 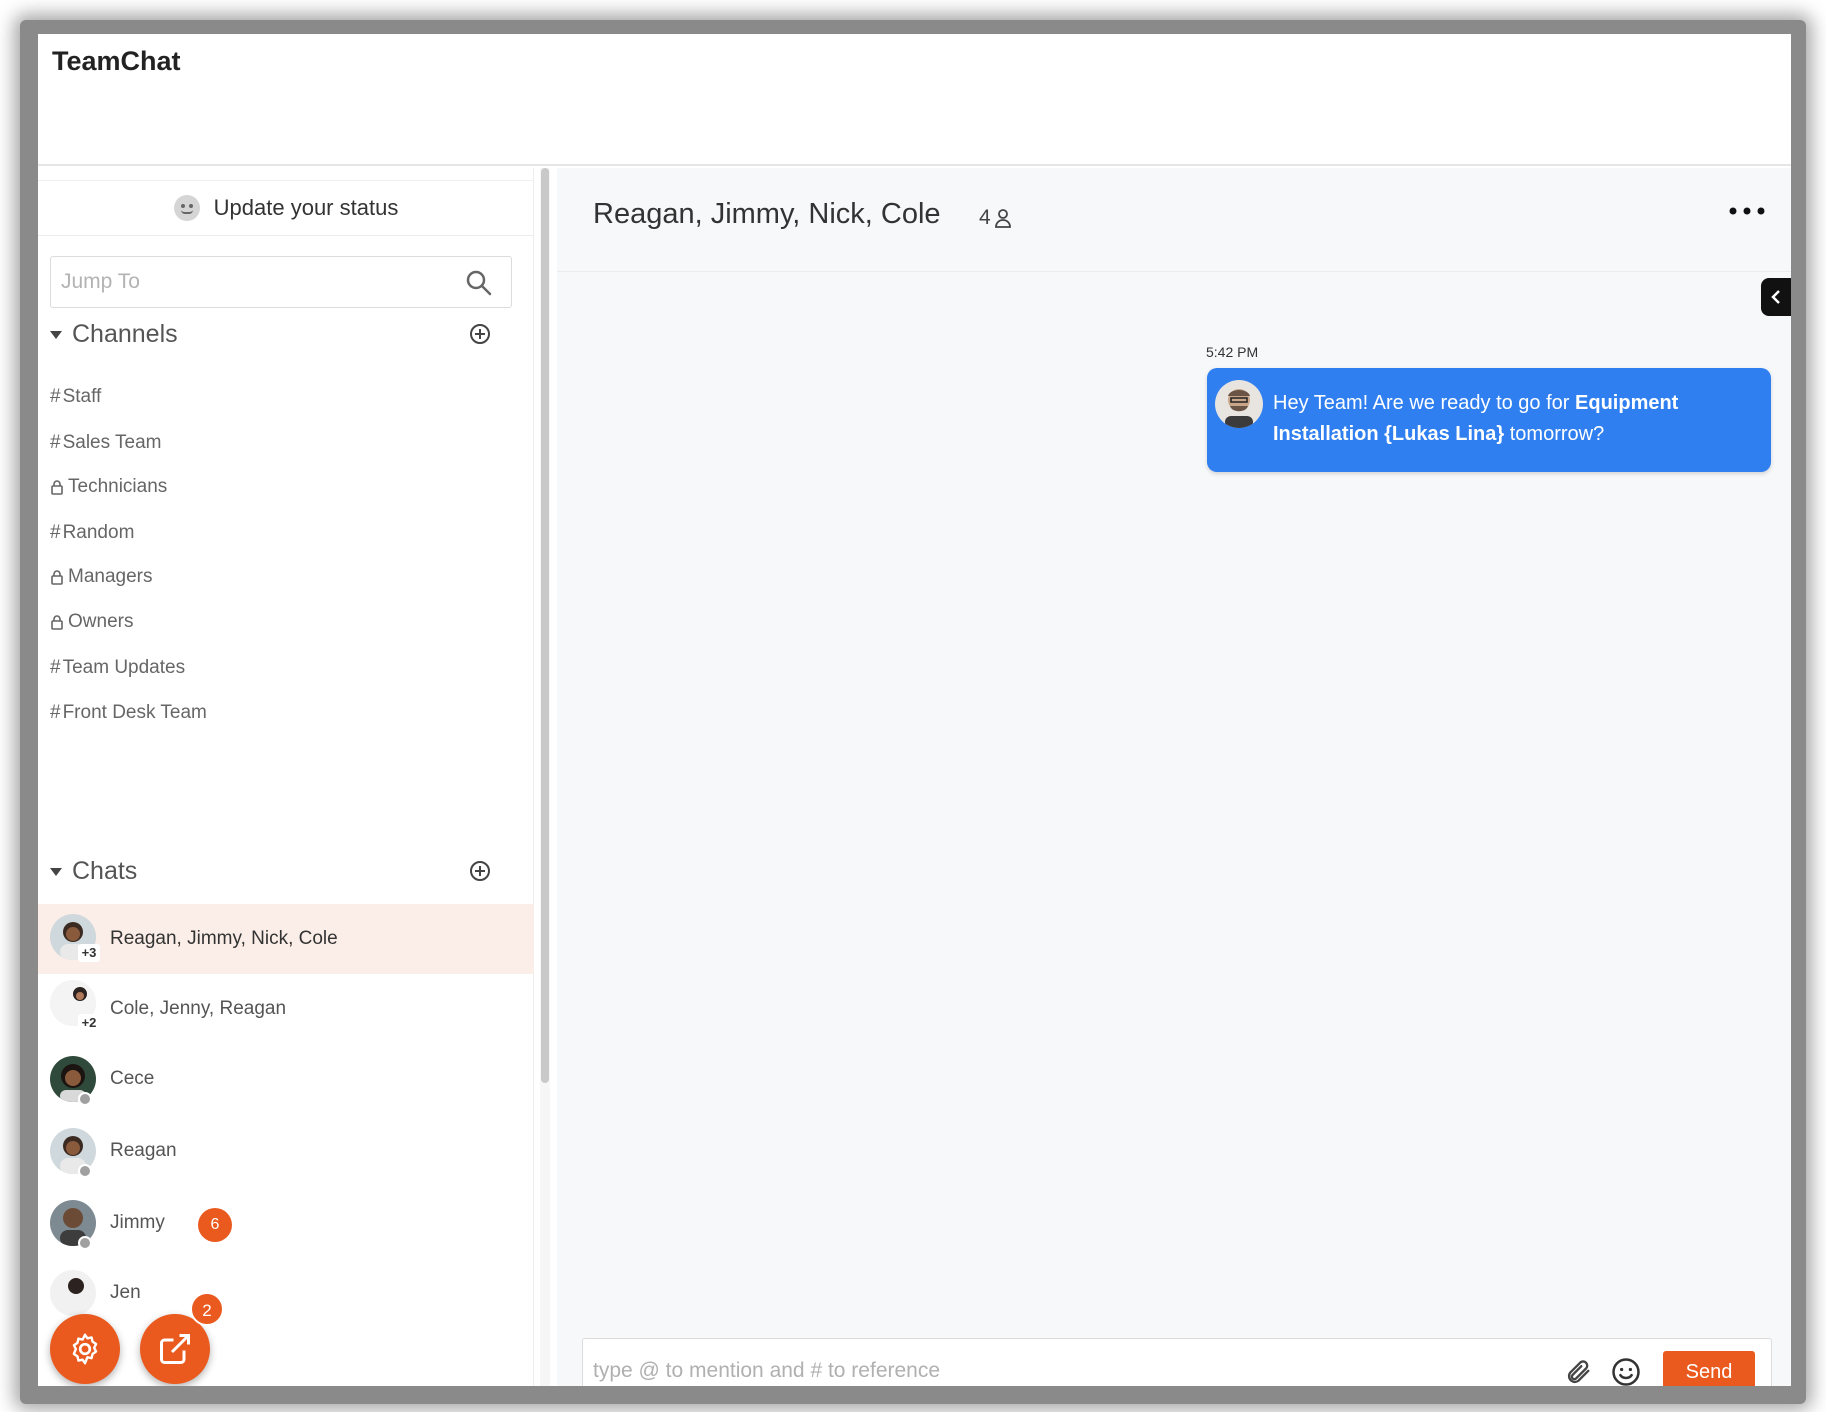 What do you see at coordinates (116, 61) in the screenshot?
I see `app-title: TeamChat` at bounding box center [116, 61].